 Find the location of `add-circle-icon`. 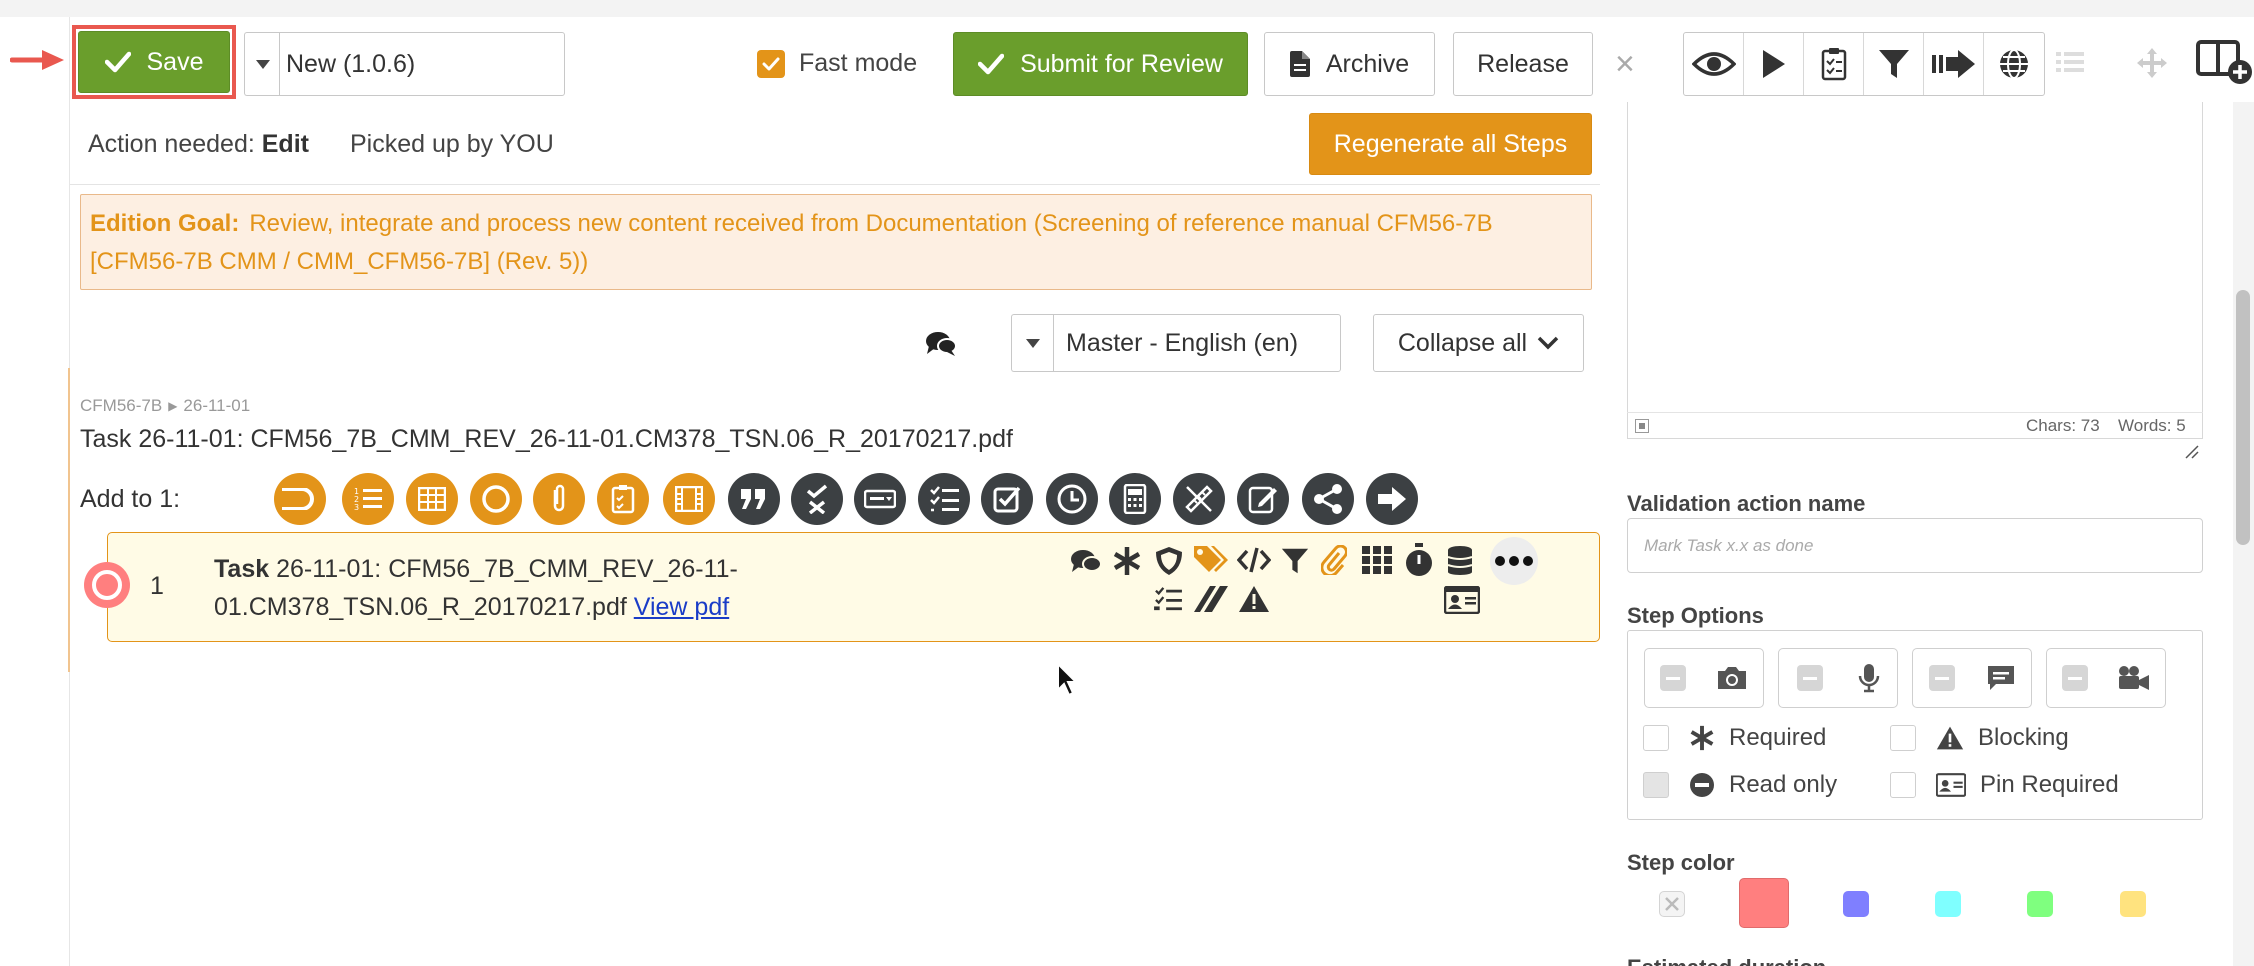

add-circle-icon is located at coordinates (496, 499).